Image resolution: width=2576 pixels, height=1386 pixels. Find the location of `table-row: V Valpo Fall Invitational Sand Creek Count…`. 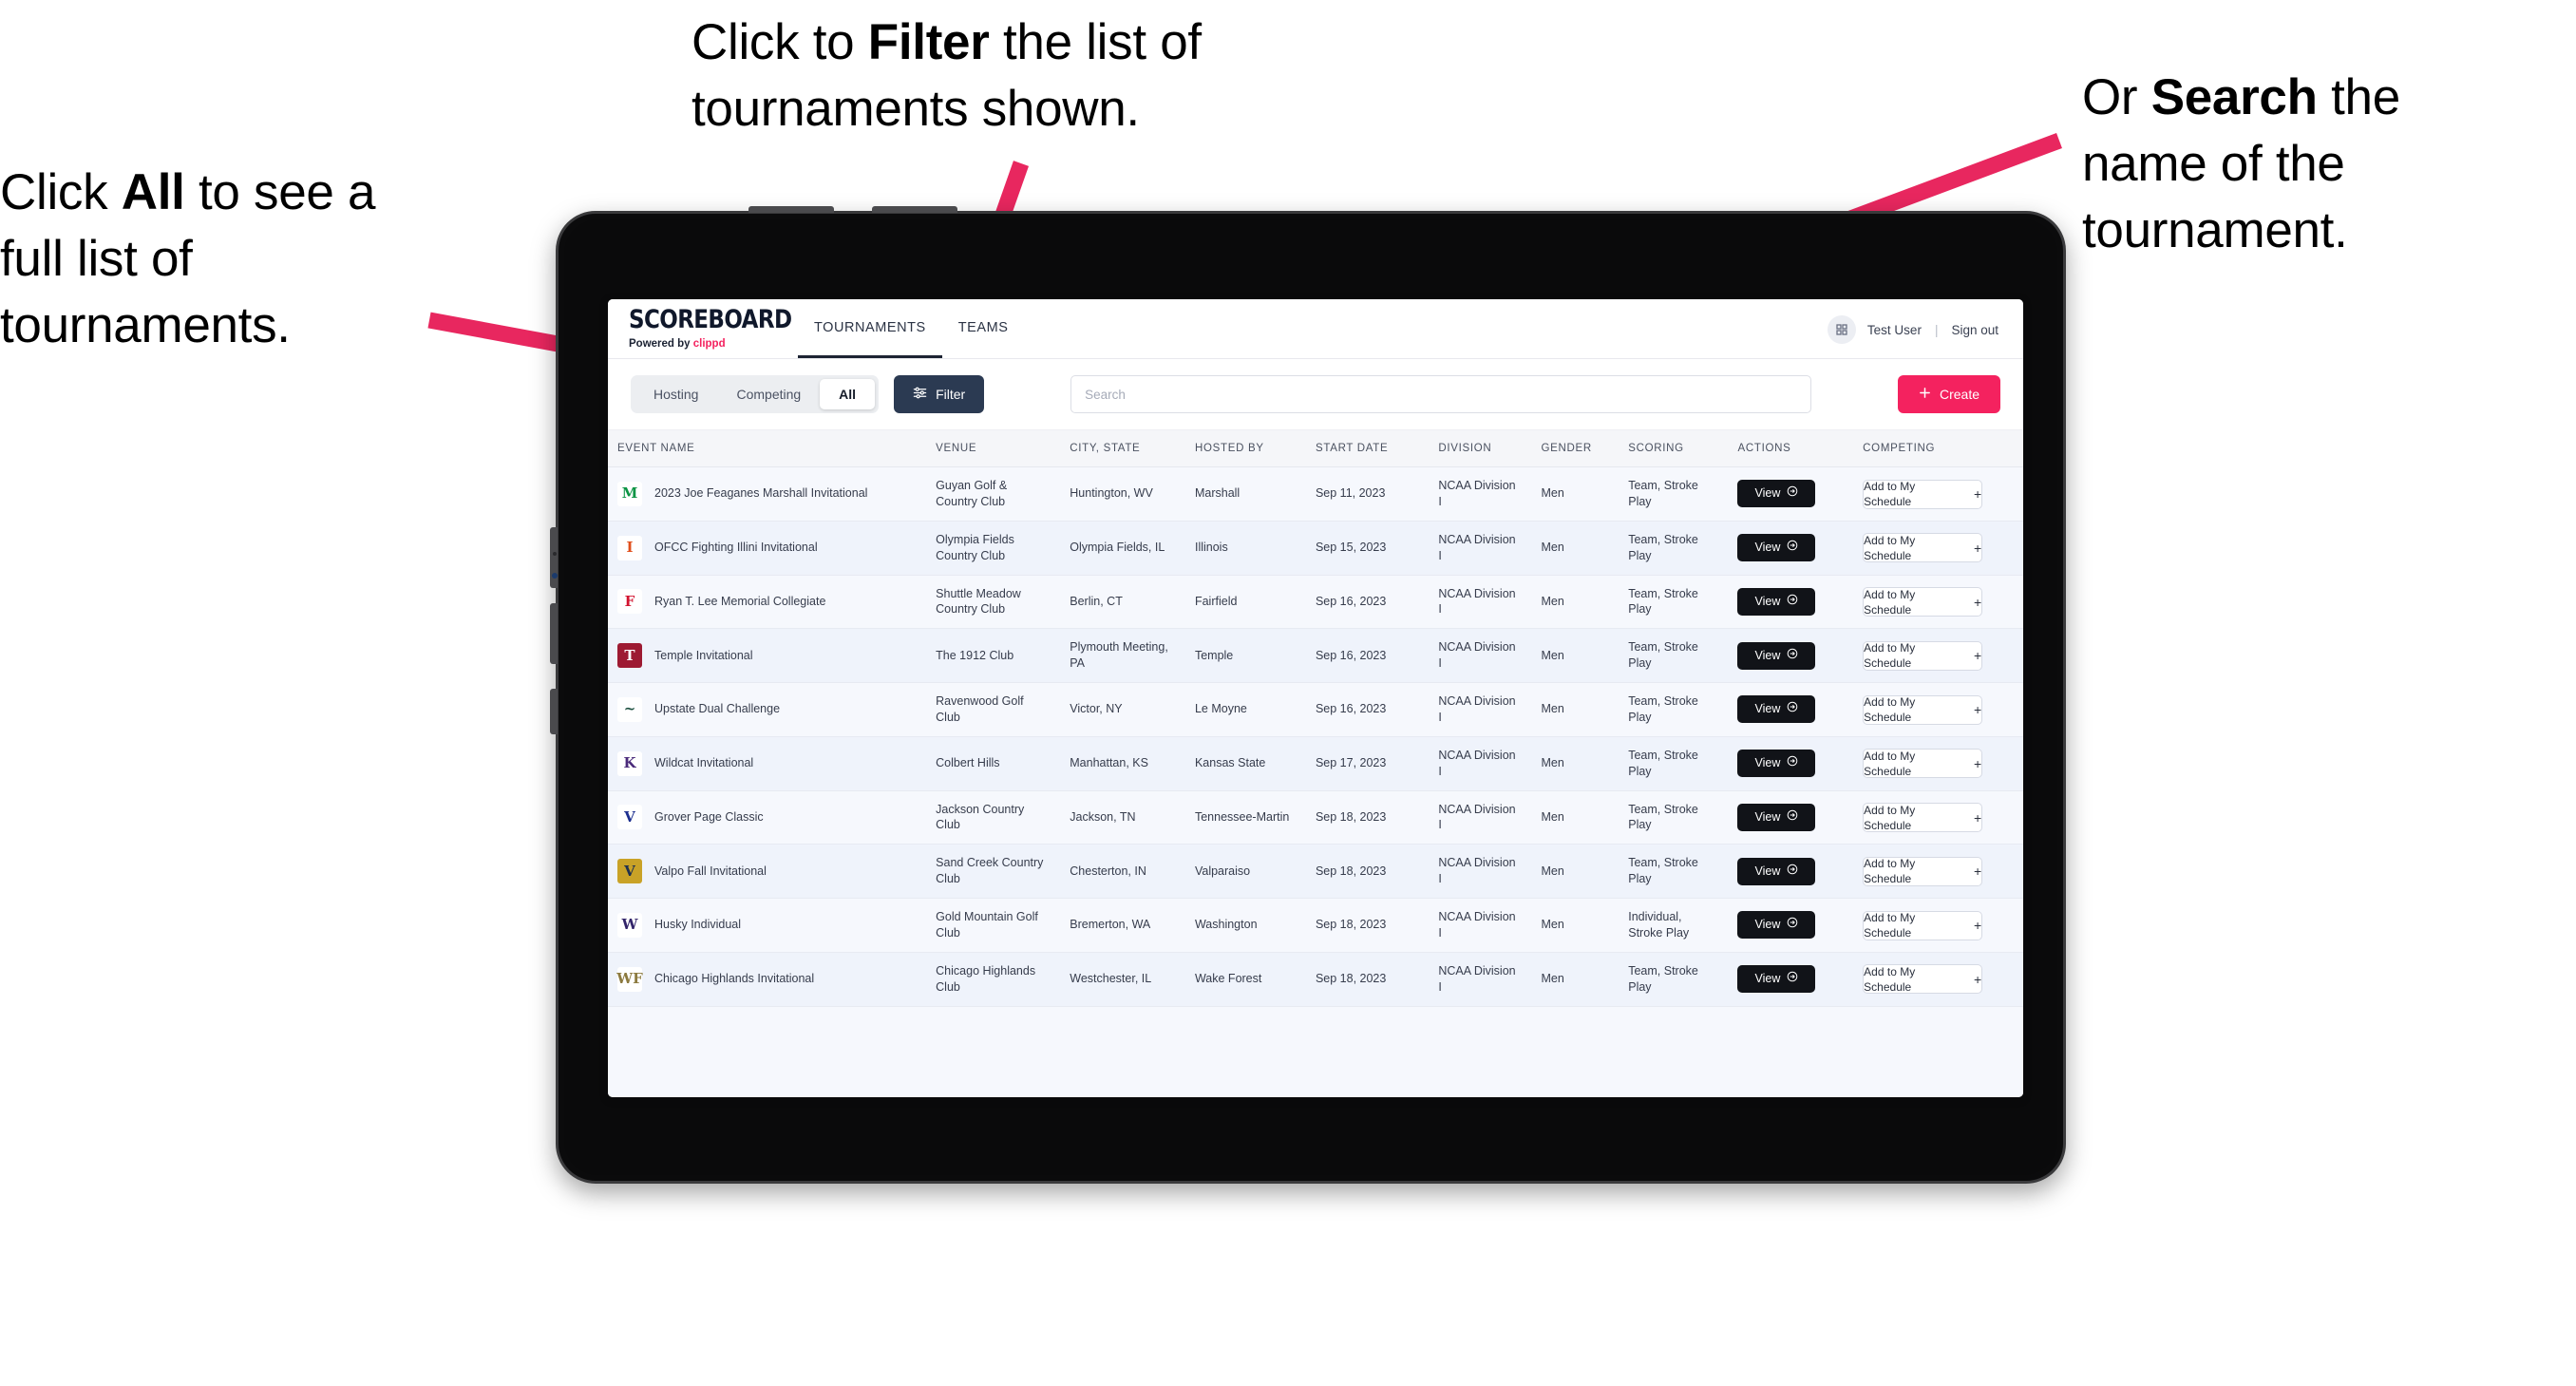

table-row: V Valpo Fall Invitational Sand Creek Count… is located at coordinates (1315, 871).